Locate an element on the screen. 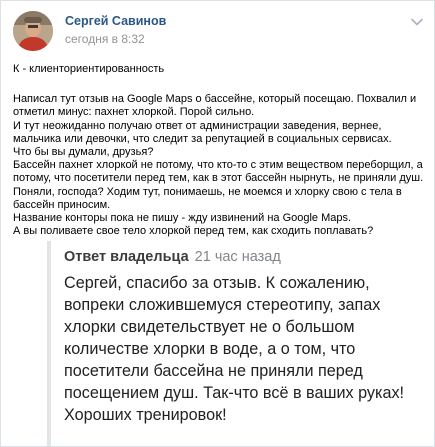  avatar is located at coordinates (33, 31).